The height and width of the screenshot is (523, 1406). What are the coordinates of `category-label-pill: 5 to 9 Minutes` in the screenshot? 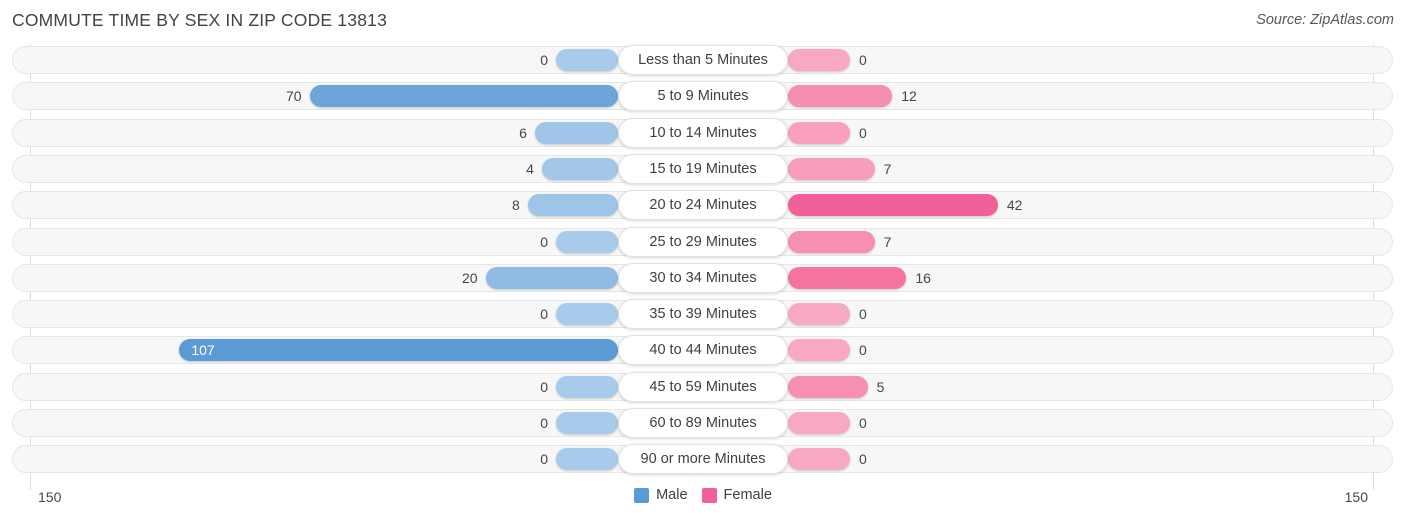 It's located at (703, 96).